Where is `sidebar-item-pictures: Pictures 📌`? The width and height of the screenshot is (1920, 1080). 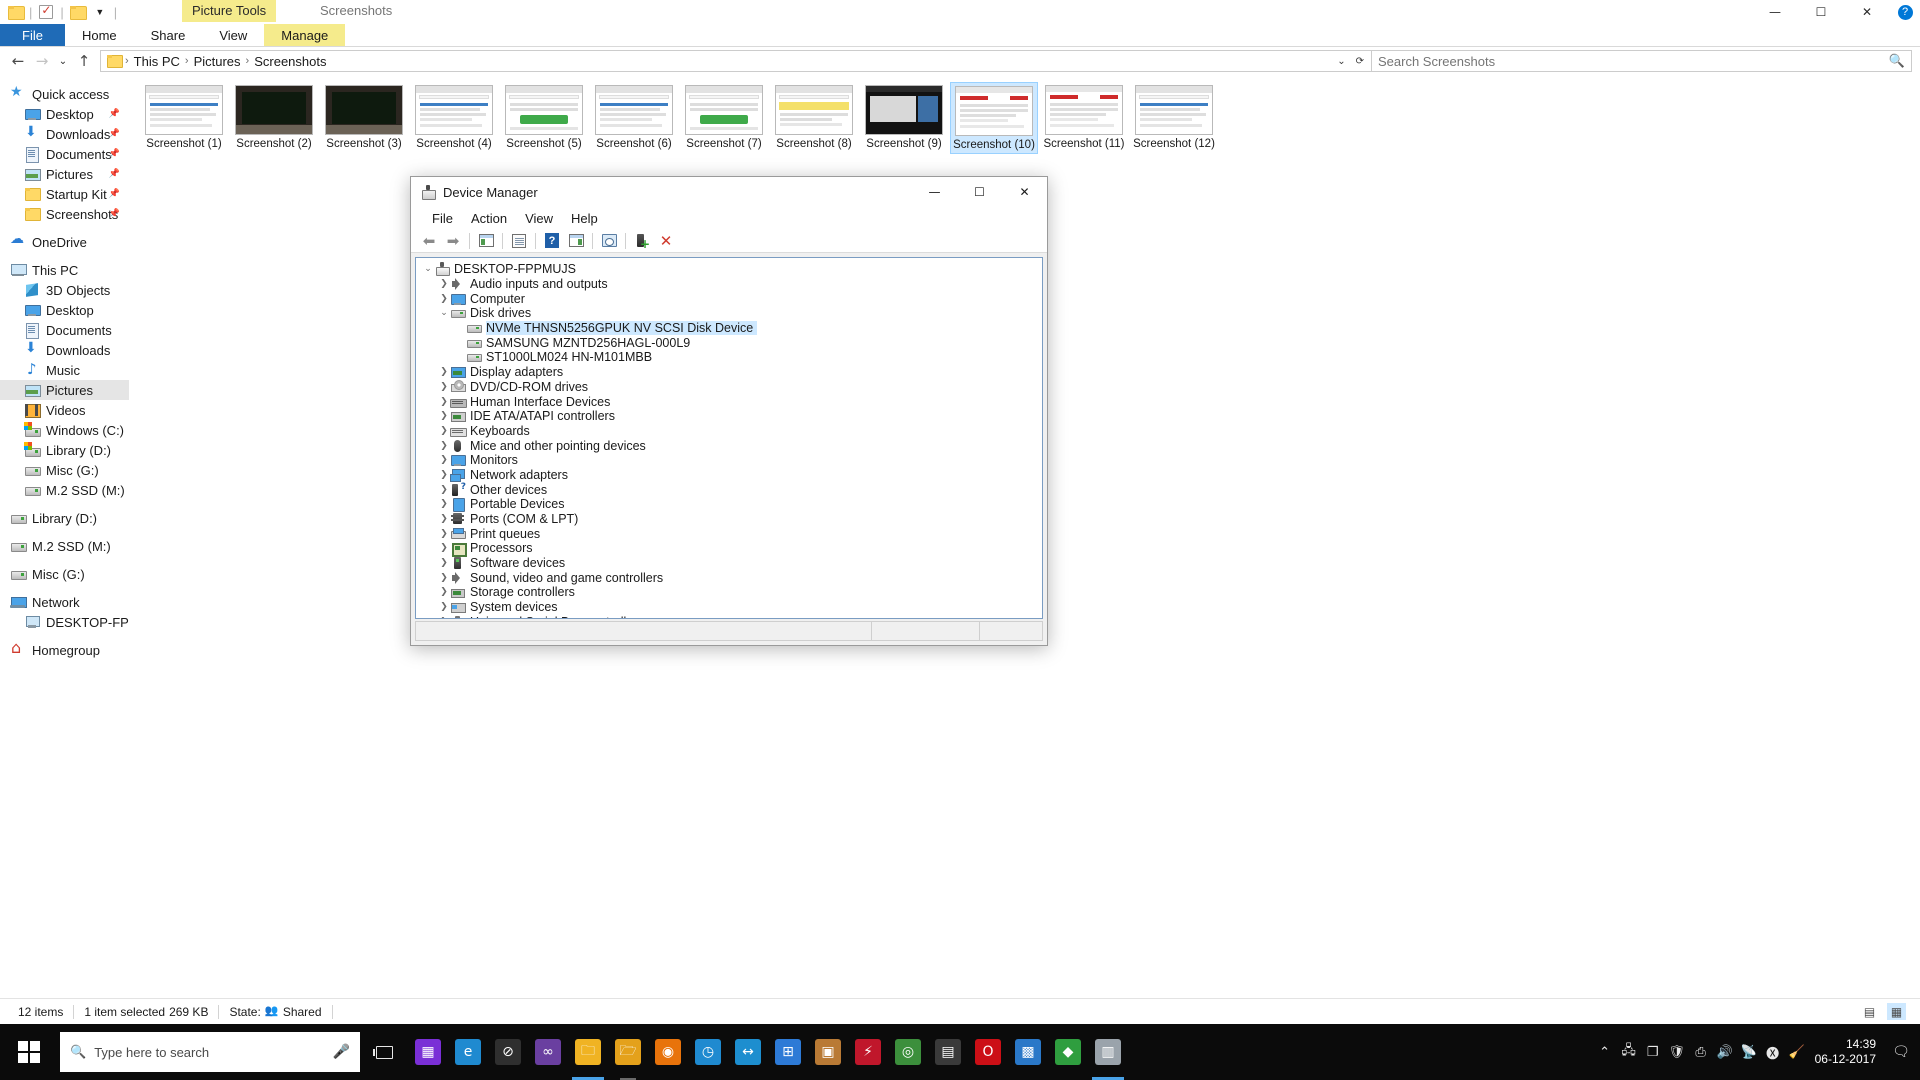
sidebar-item-pictures: Pictures 📌 is located at coordinates (64, 174).